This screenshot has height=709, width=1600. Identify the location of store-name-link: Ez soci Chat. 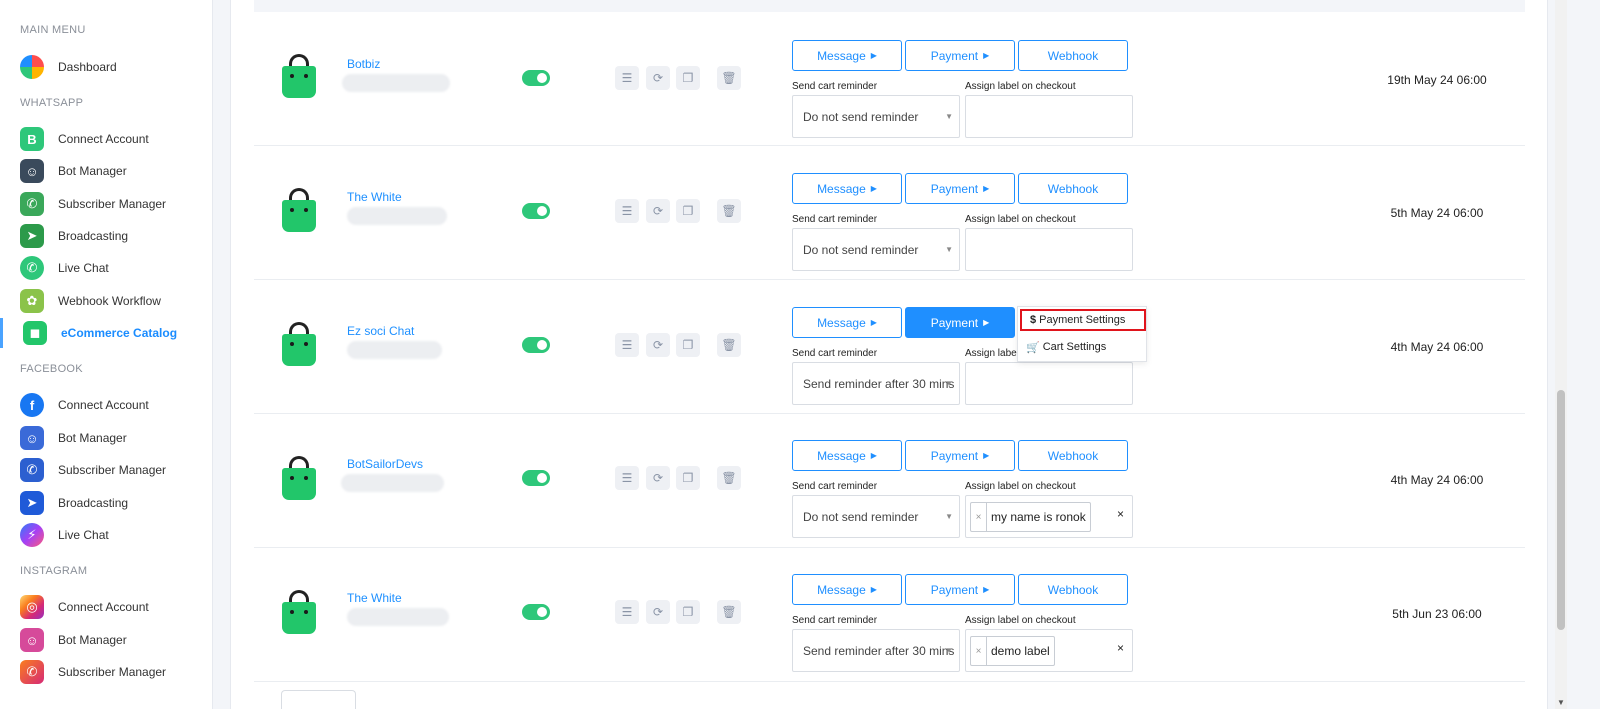
(380, 331).